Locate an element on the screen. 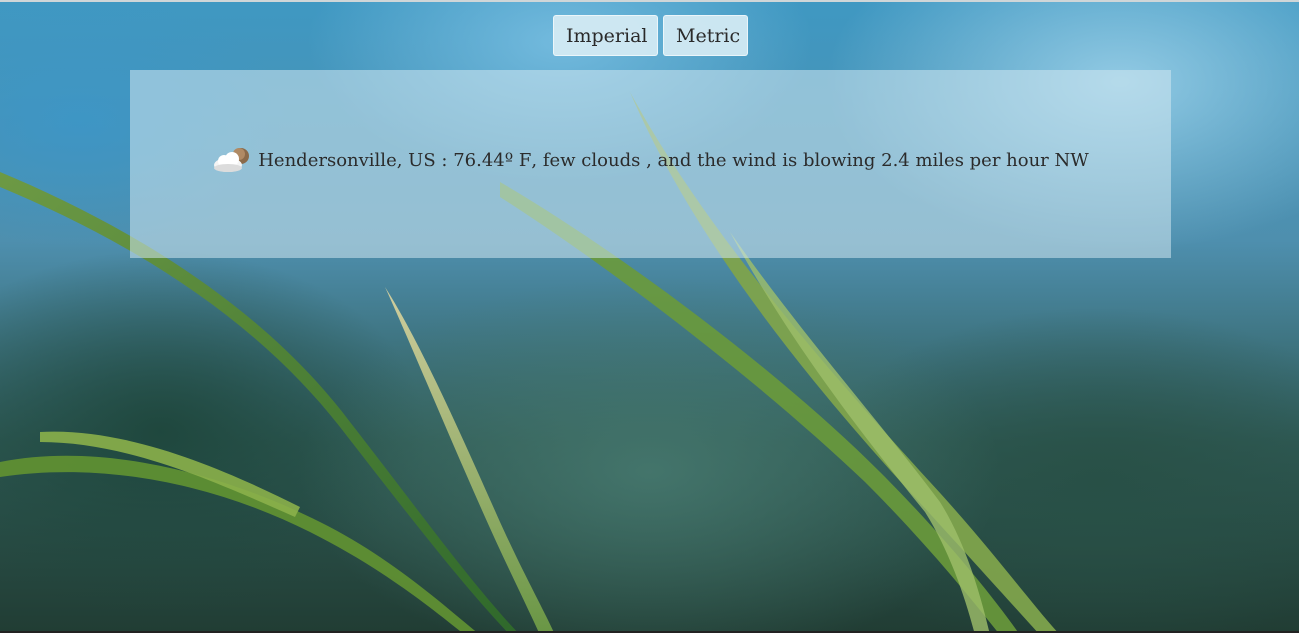 The width and height of the screenshot is (1299, 633). comma-2: , is located at coordinates (649, 160).